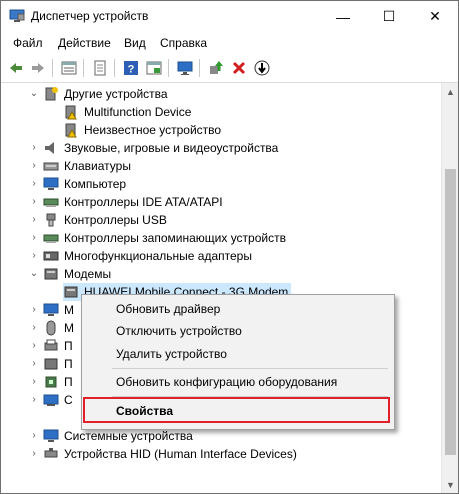 The width and height of the screenshot is (459, 494). I want to click on maximize-button: ☐, so click(389, 16).